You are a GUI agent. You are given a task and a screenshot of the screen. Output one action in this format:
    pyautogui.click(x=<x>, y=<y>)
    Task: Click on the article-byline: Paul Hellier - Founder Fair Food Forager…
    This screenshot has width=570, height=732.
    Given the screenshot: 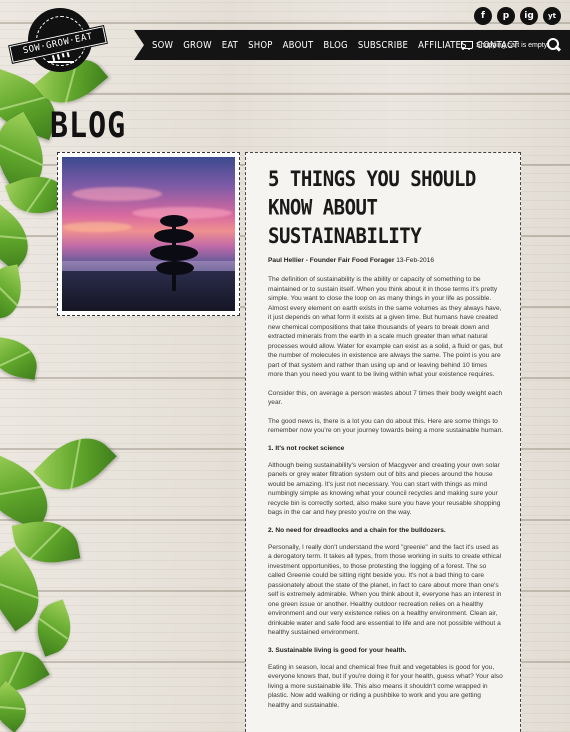 What is the action you would take?
    pyautogui.click(x=386, y=260)
    